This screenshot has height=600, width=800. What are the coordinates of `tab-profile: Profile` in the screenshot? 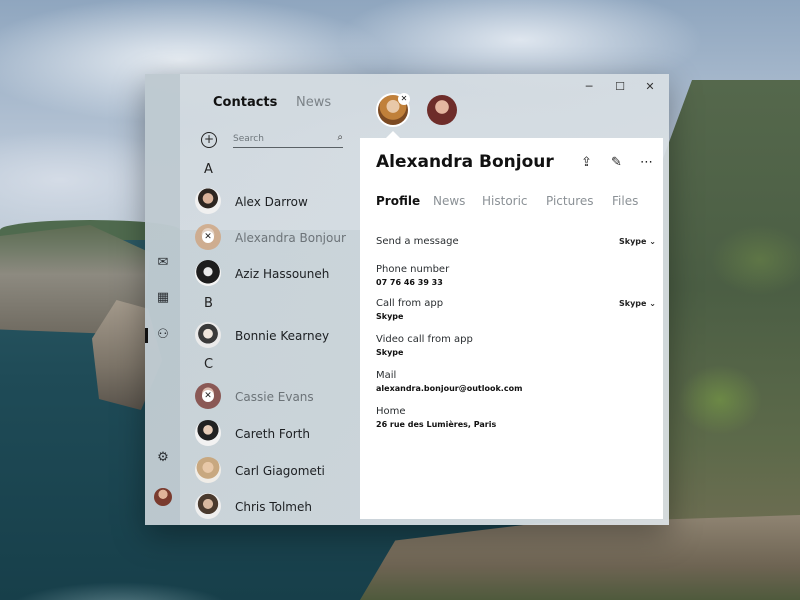 It's located at (398, 201).